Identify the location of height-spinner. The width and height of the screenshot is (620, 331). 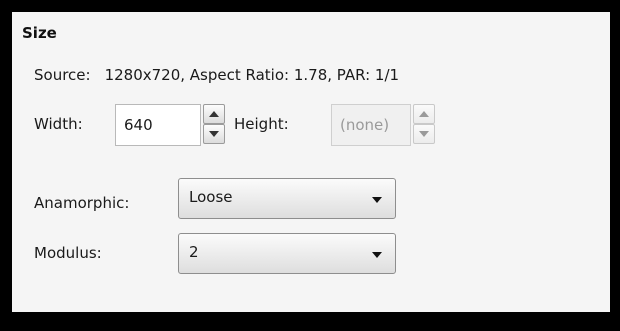
(424, 124).